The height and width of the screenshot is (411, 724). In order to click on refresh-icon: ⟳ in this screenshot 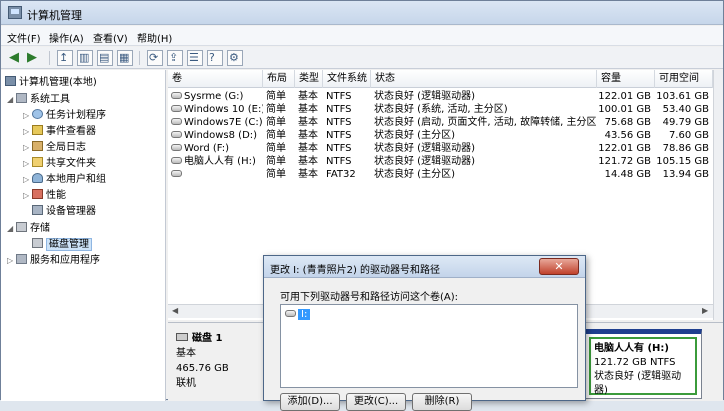, I will do `click(155, 58)`.